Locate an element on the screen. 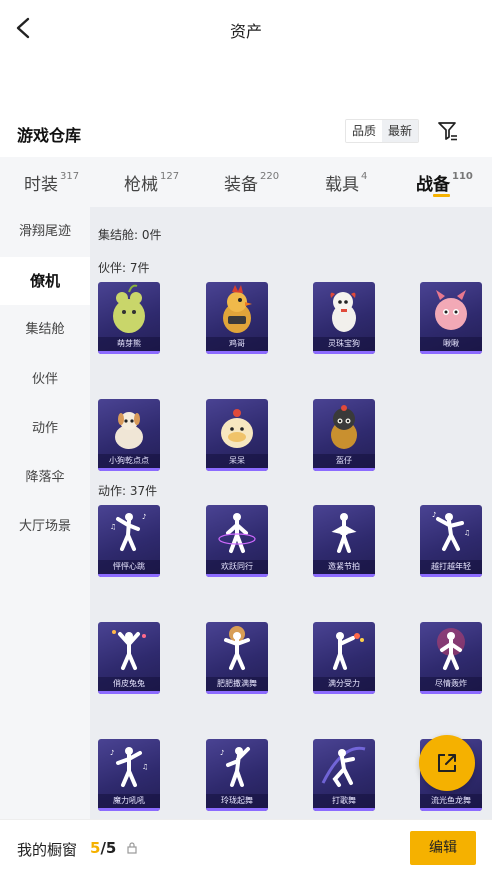  side-item-lobby-scene: 大厅场景 is located at coordinates (45, 527).